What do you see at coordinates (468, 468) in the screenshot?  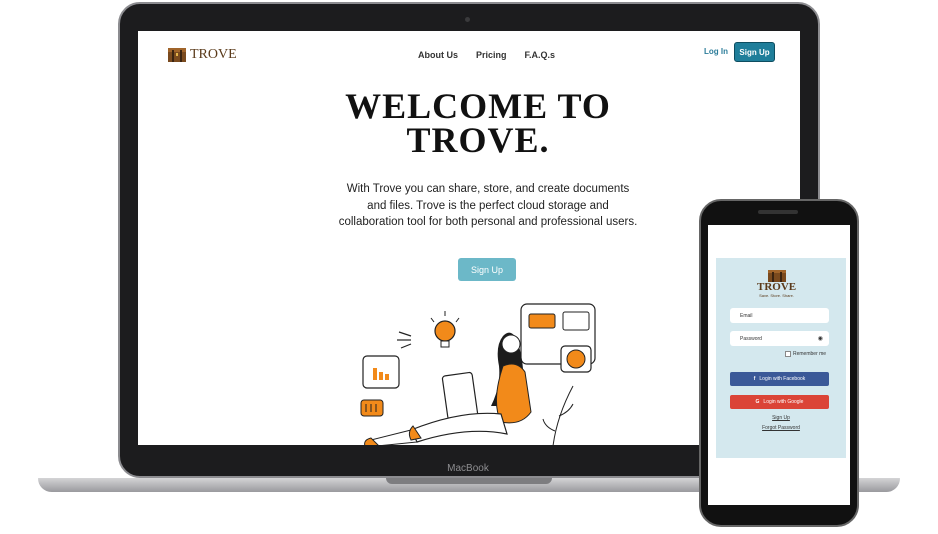 I see `laptop-brand-label: MacBook` at bounding box center [468, 468].